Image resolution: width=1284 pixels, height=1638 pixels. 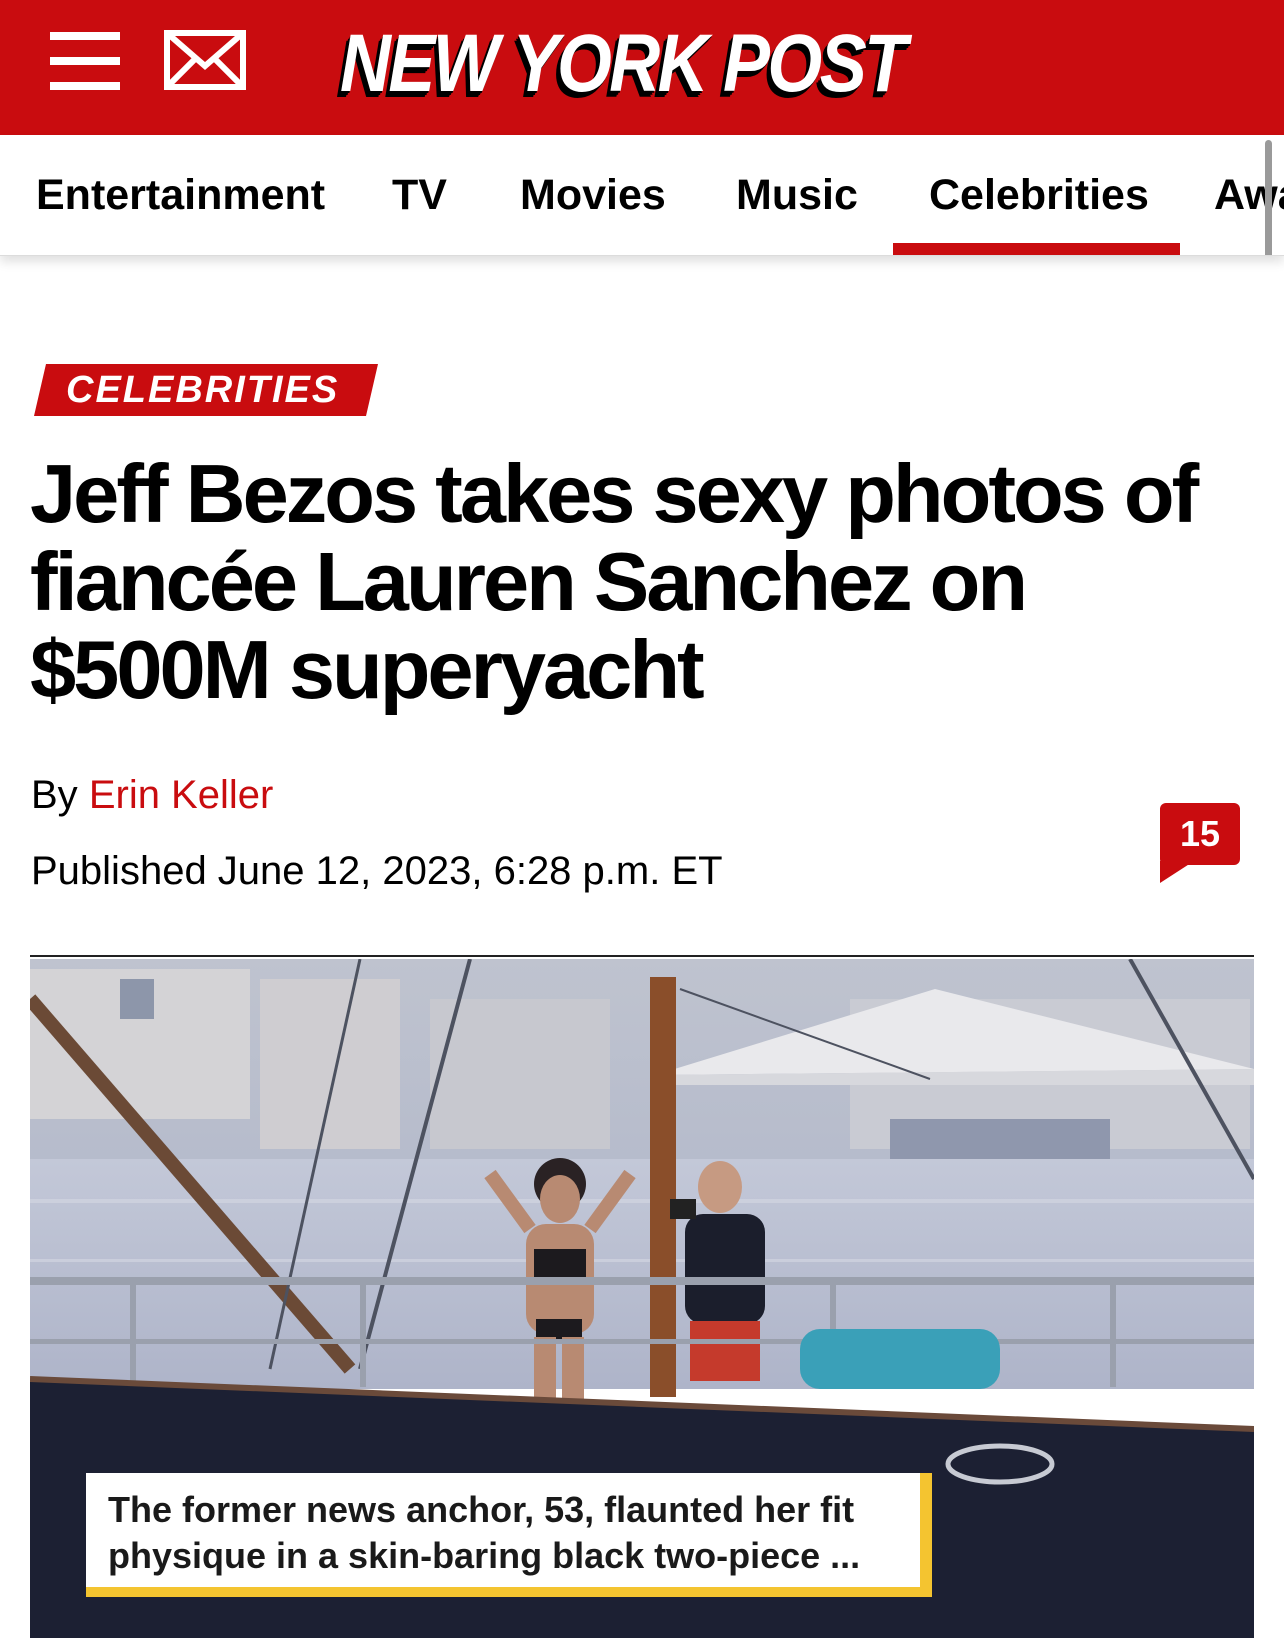 What do you see at coordinates (593, 195) in the screenshot?
I see `tab-movies: Movies` at bounding box center [593, 195].